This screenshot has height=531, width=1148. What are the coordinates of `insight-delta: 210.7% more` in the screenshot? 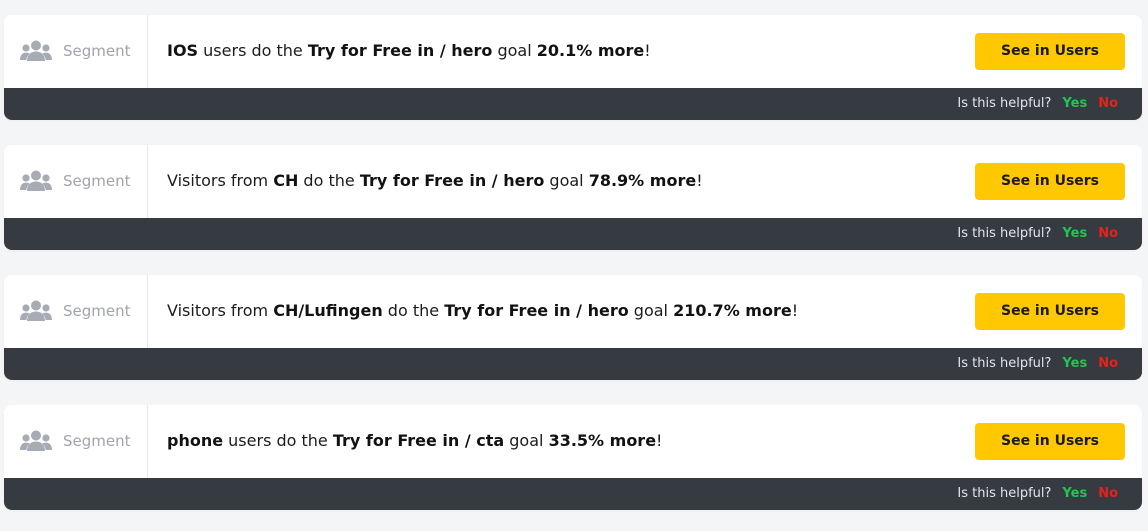 It's located at (732, 310).